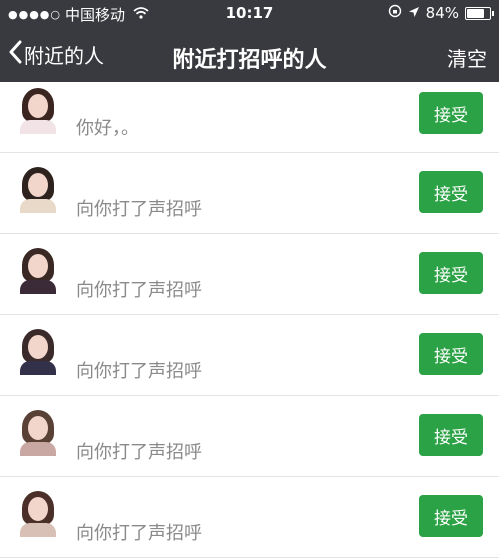  What do you see at coordinates (249, 117) in the screenshot?
I see `list-item: 你好，。 接受` at bounding box center [249, 117].